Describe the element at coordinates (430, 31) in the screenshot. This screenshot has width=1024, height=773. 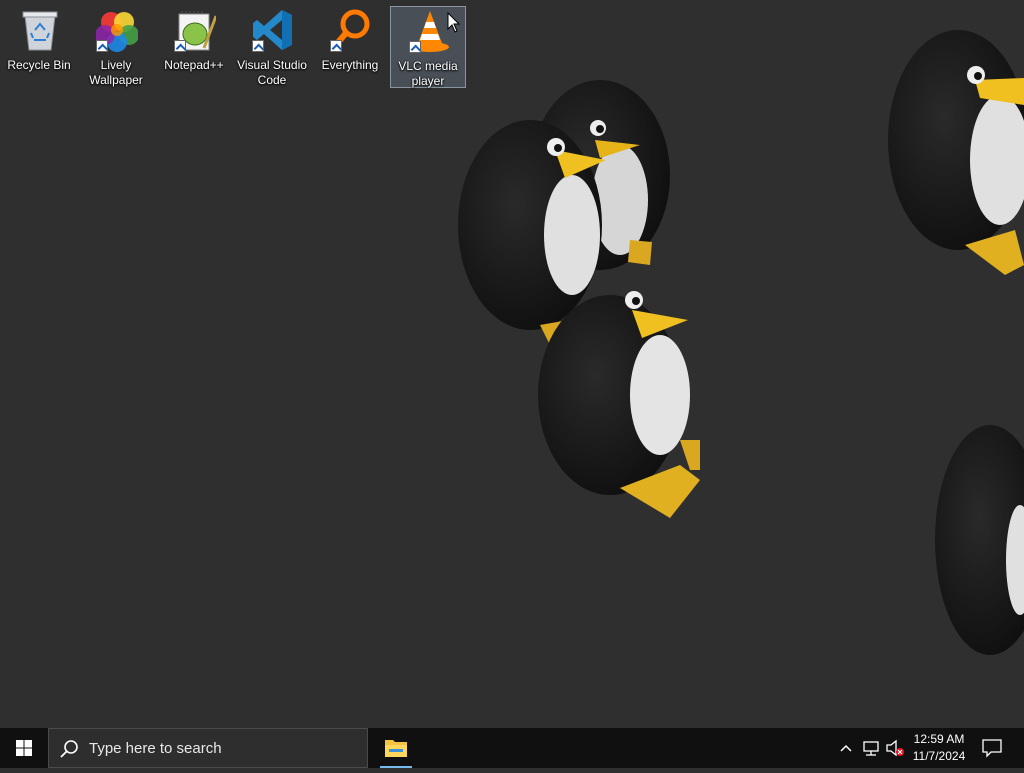
I see `vlc-cone-icon` at that location.